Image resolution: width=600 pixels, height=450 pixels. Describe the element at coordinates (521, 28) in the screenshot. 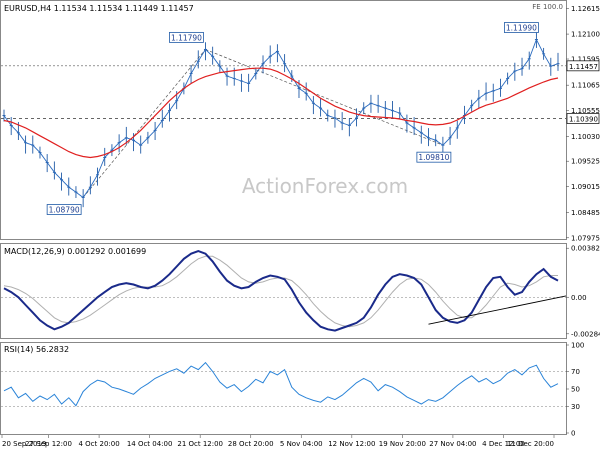

I see `annotation-label: 1.11990` at that location.